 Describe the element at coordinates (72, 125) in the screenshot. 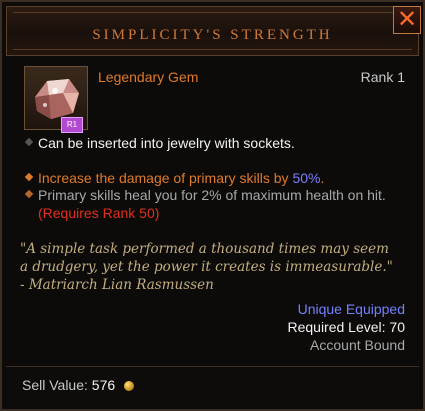

I see `rank-badge: R1` at that location.